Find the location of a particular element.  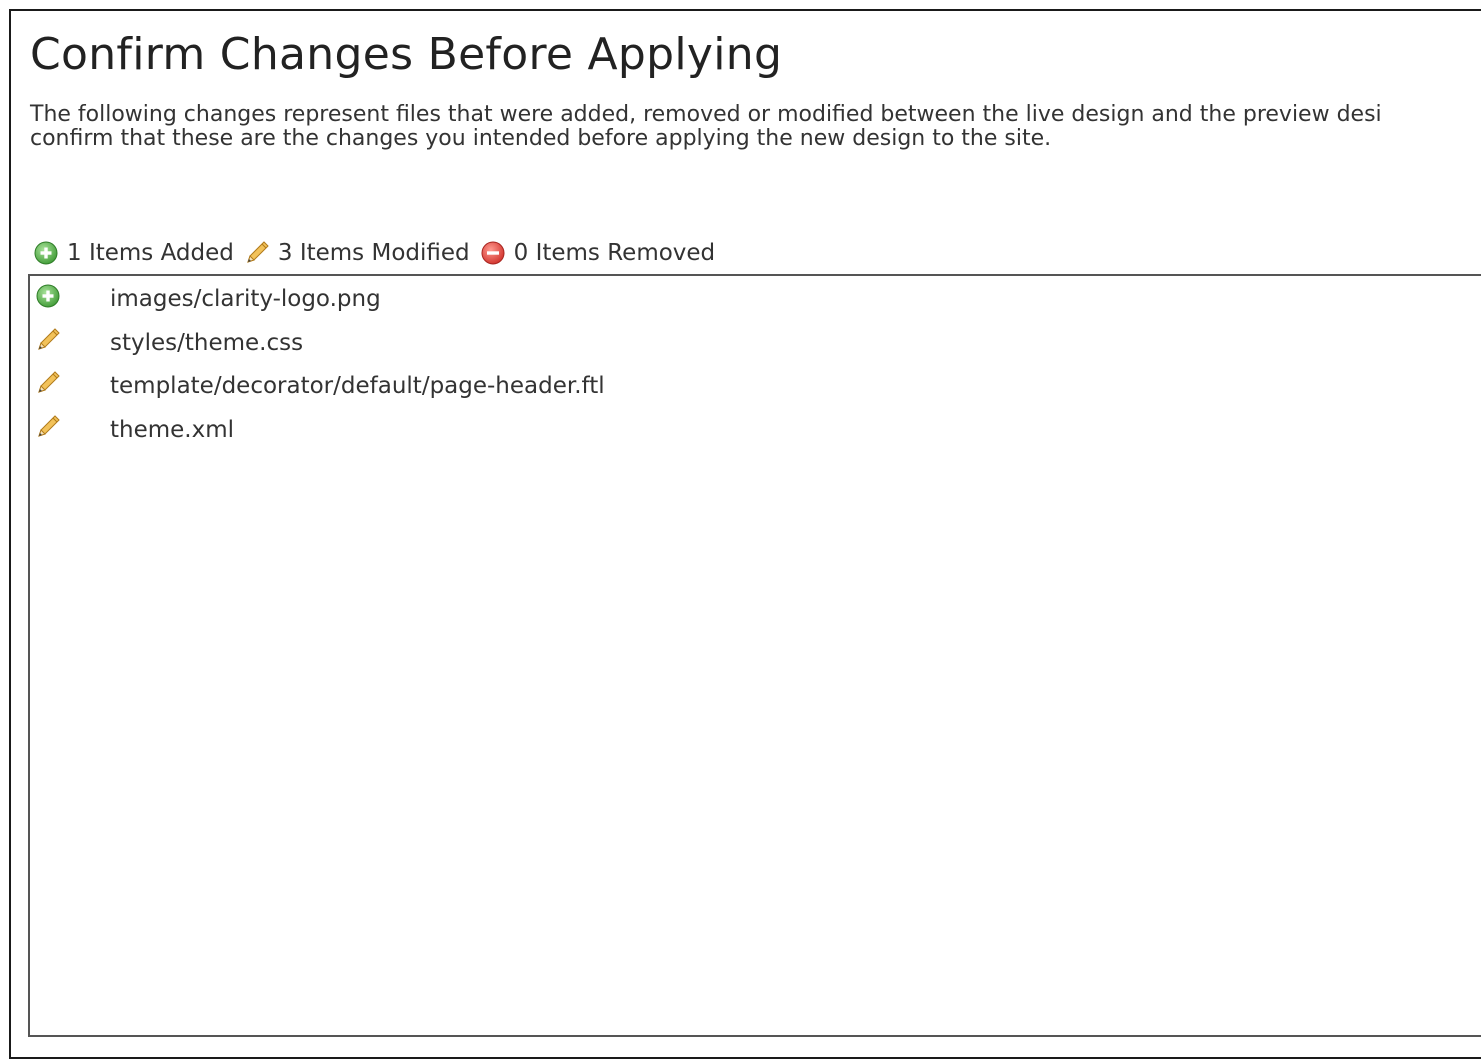

minus-circle-icon is located at coordinates (493, 253).